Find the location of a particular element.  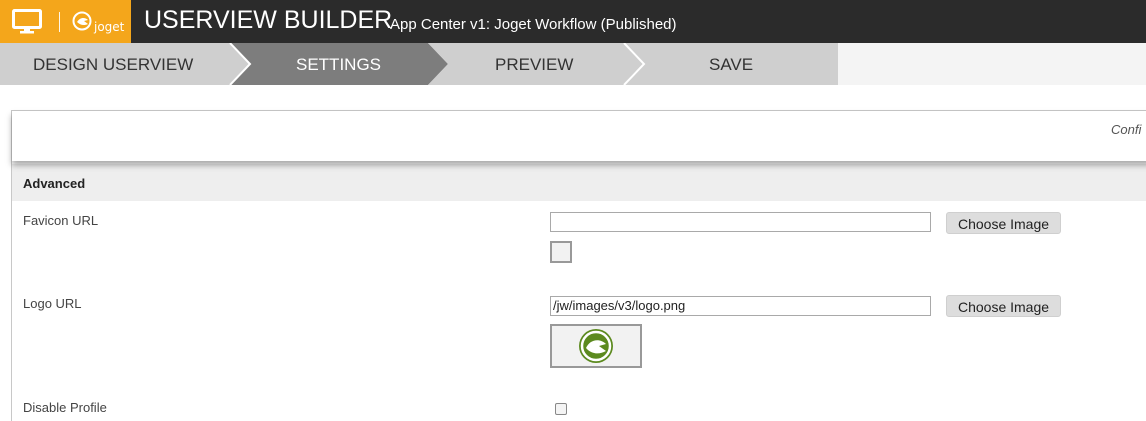

disable-profile-label: Disable Profile is located at coordinates (65, 407).